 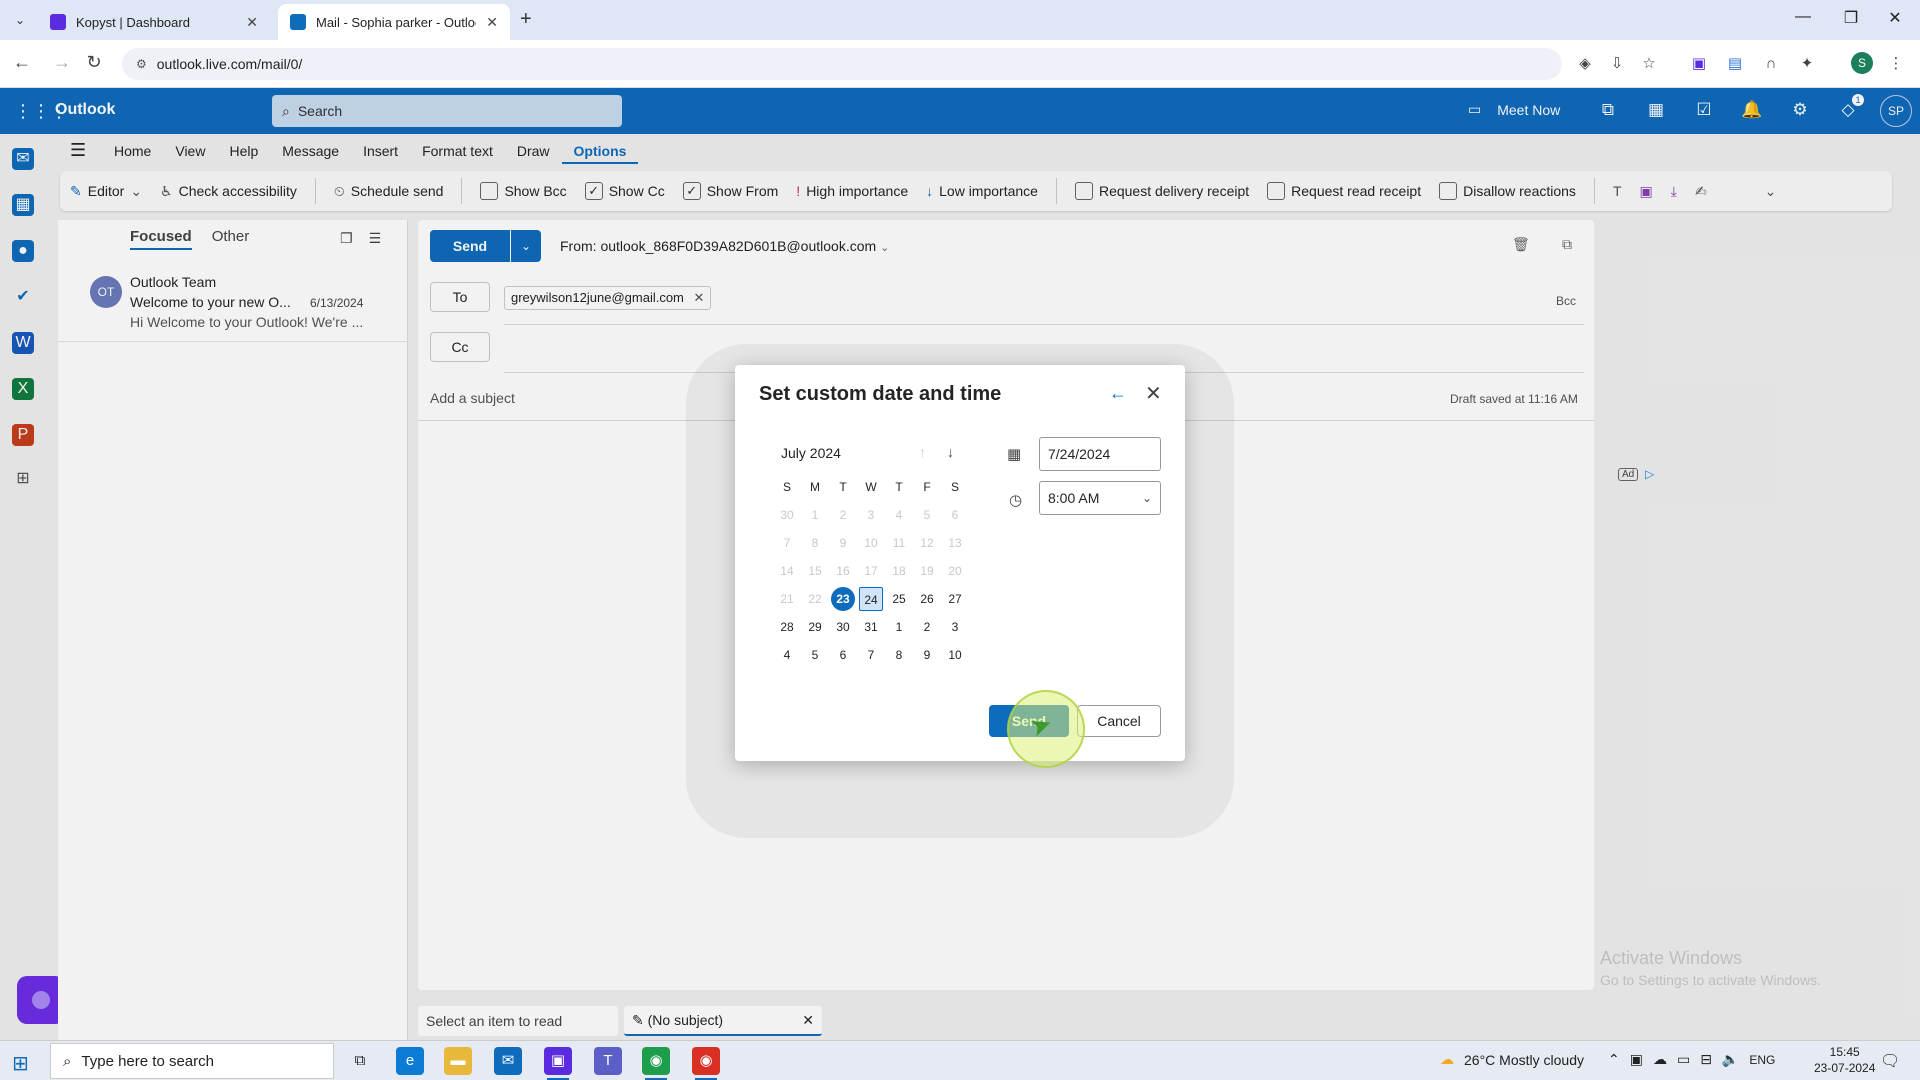 What do you see at coordinates (1524, 1060) in the screenshot?
I see `weather-label: 26°C Mostly cloudy` at bounding box center [1524, 1060].